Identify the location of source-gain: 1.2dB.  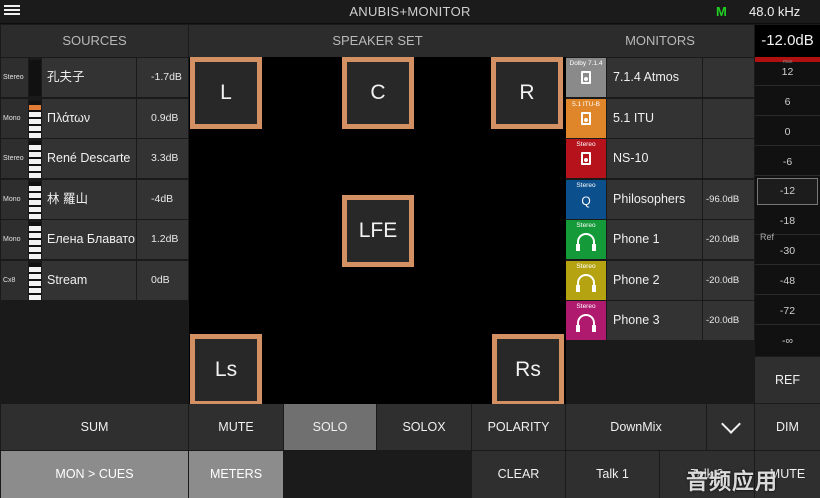
(162, 239).